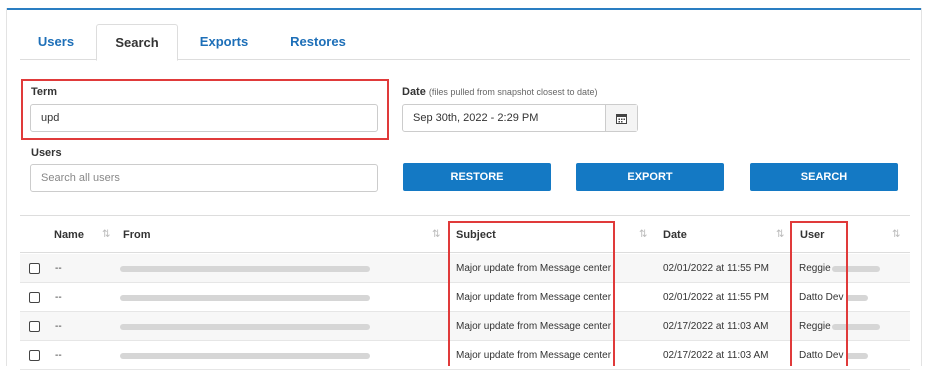 This screenshot has height=370, width=928. I want to click on tab-restores: Restores, so click(318, 42).